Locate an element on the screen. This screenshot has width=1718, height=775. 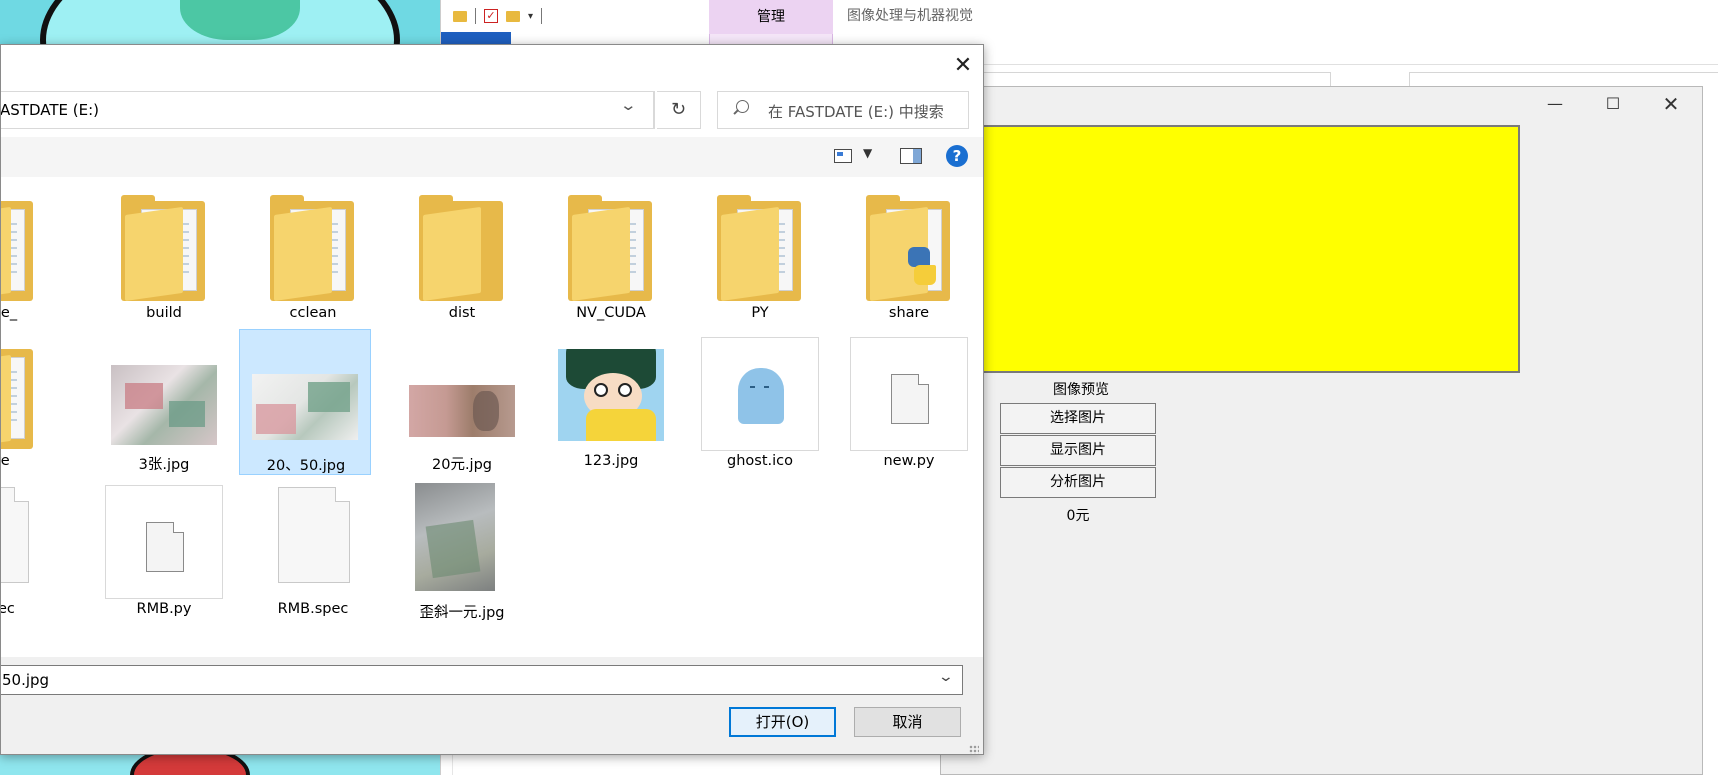
maximize-icon: ☐ is located at coordinates (1613, 104).